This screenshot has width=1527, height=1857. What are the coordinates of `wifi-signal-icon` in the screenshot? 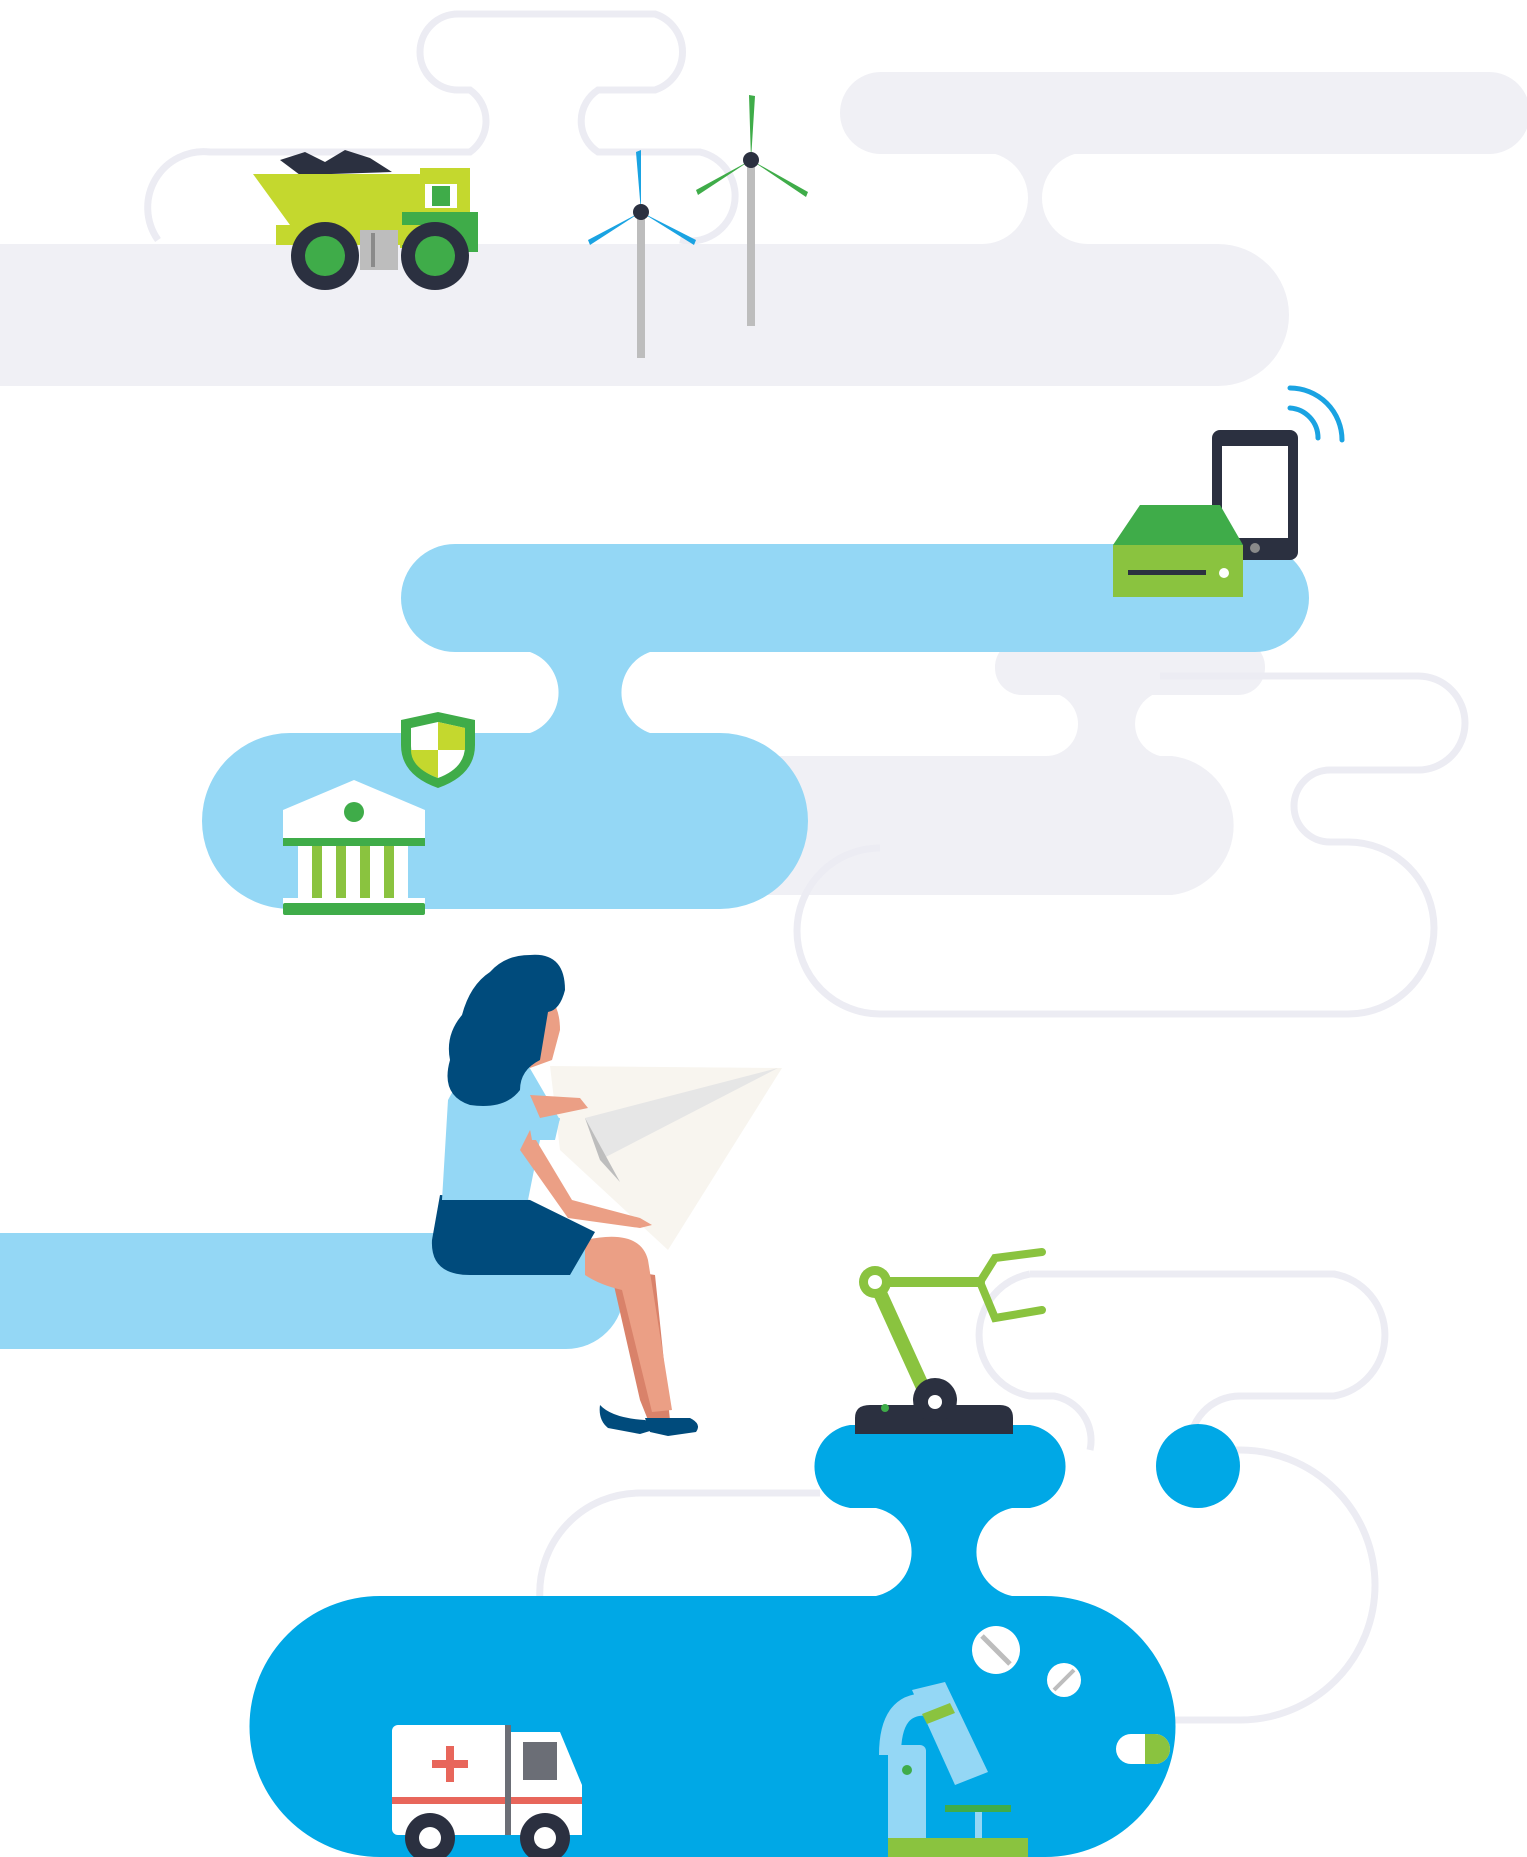 It's located at (1316, 414).